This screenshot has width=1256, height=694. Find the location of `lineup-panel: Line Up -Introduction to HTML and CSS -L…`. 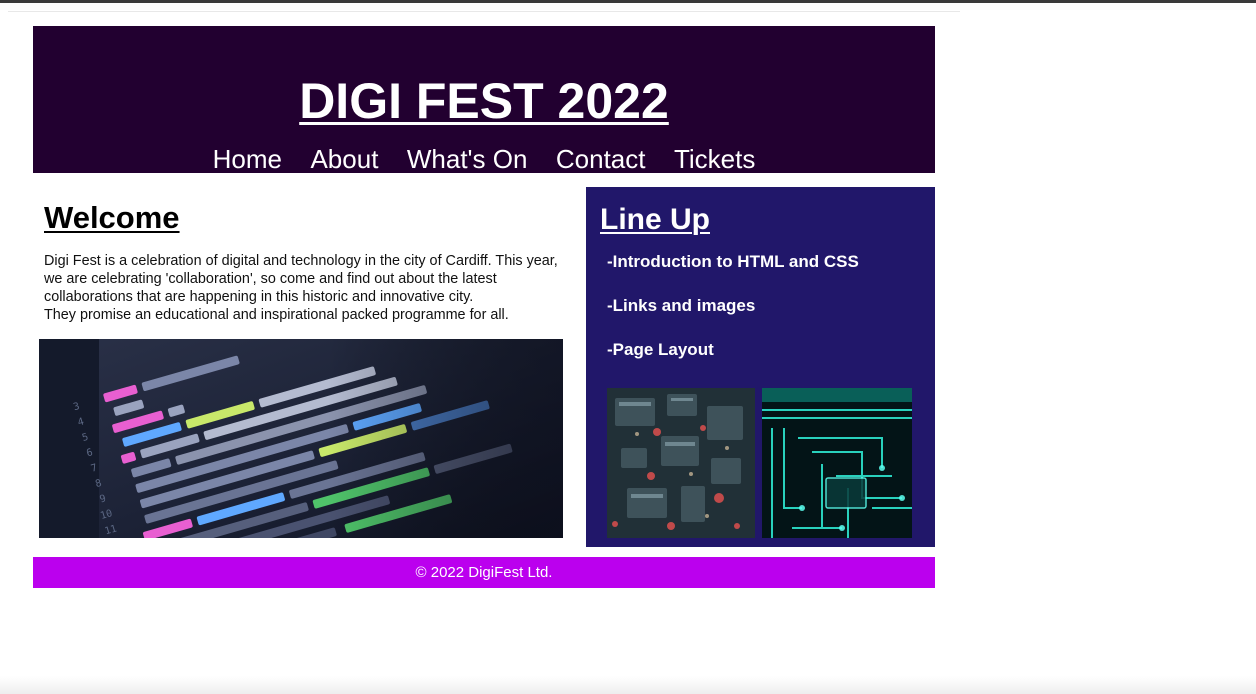

lineup-panel: Line Up -Introduction to HTML and CSS -L… is located at coordinates (760, 367).